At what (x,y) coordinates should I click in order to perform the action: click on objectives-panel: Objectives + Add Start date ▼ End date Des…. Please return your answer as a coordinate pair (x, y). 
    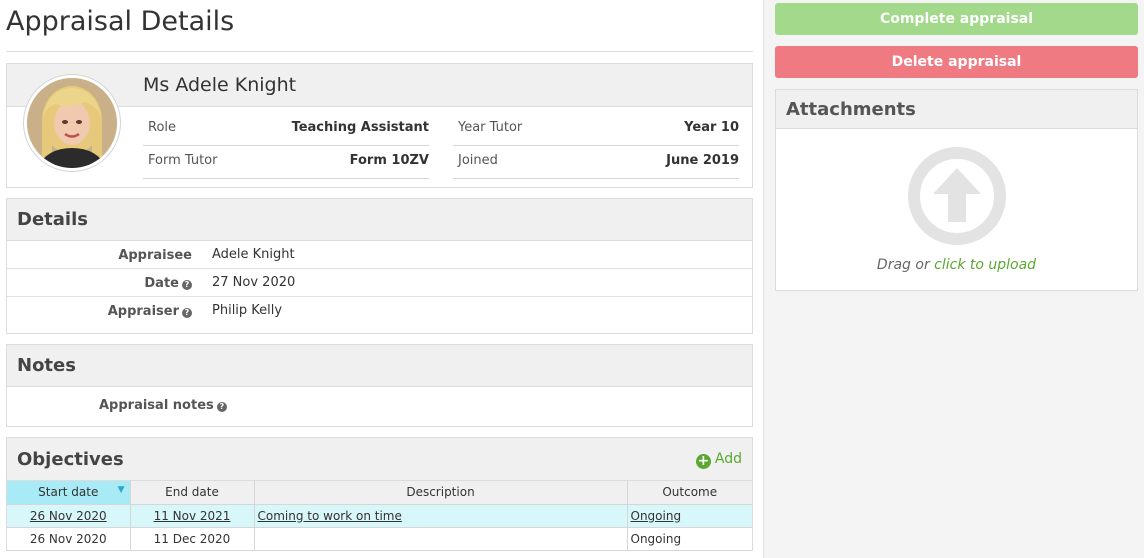
    Looking at the image, I should click on (379, 494).